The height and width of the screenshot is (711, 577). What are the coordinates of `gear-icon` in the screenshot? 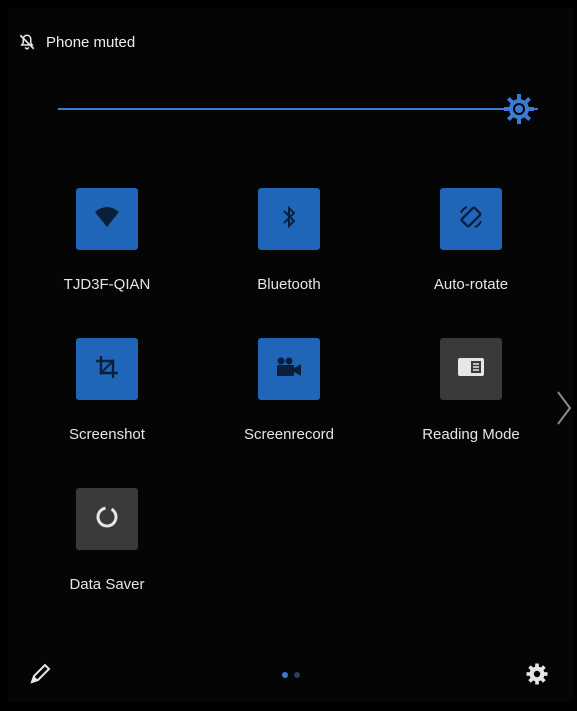 It's located at (538, 675).